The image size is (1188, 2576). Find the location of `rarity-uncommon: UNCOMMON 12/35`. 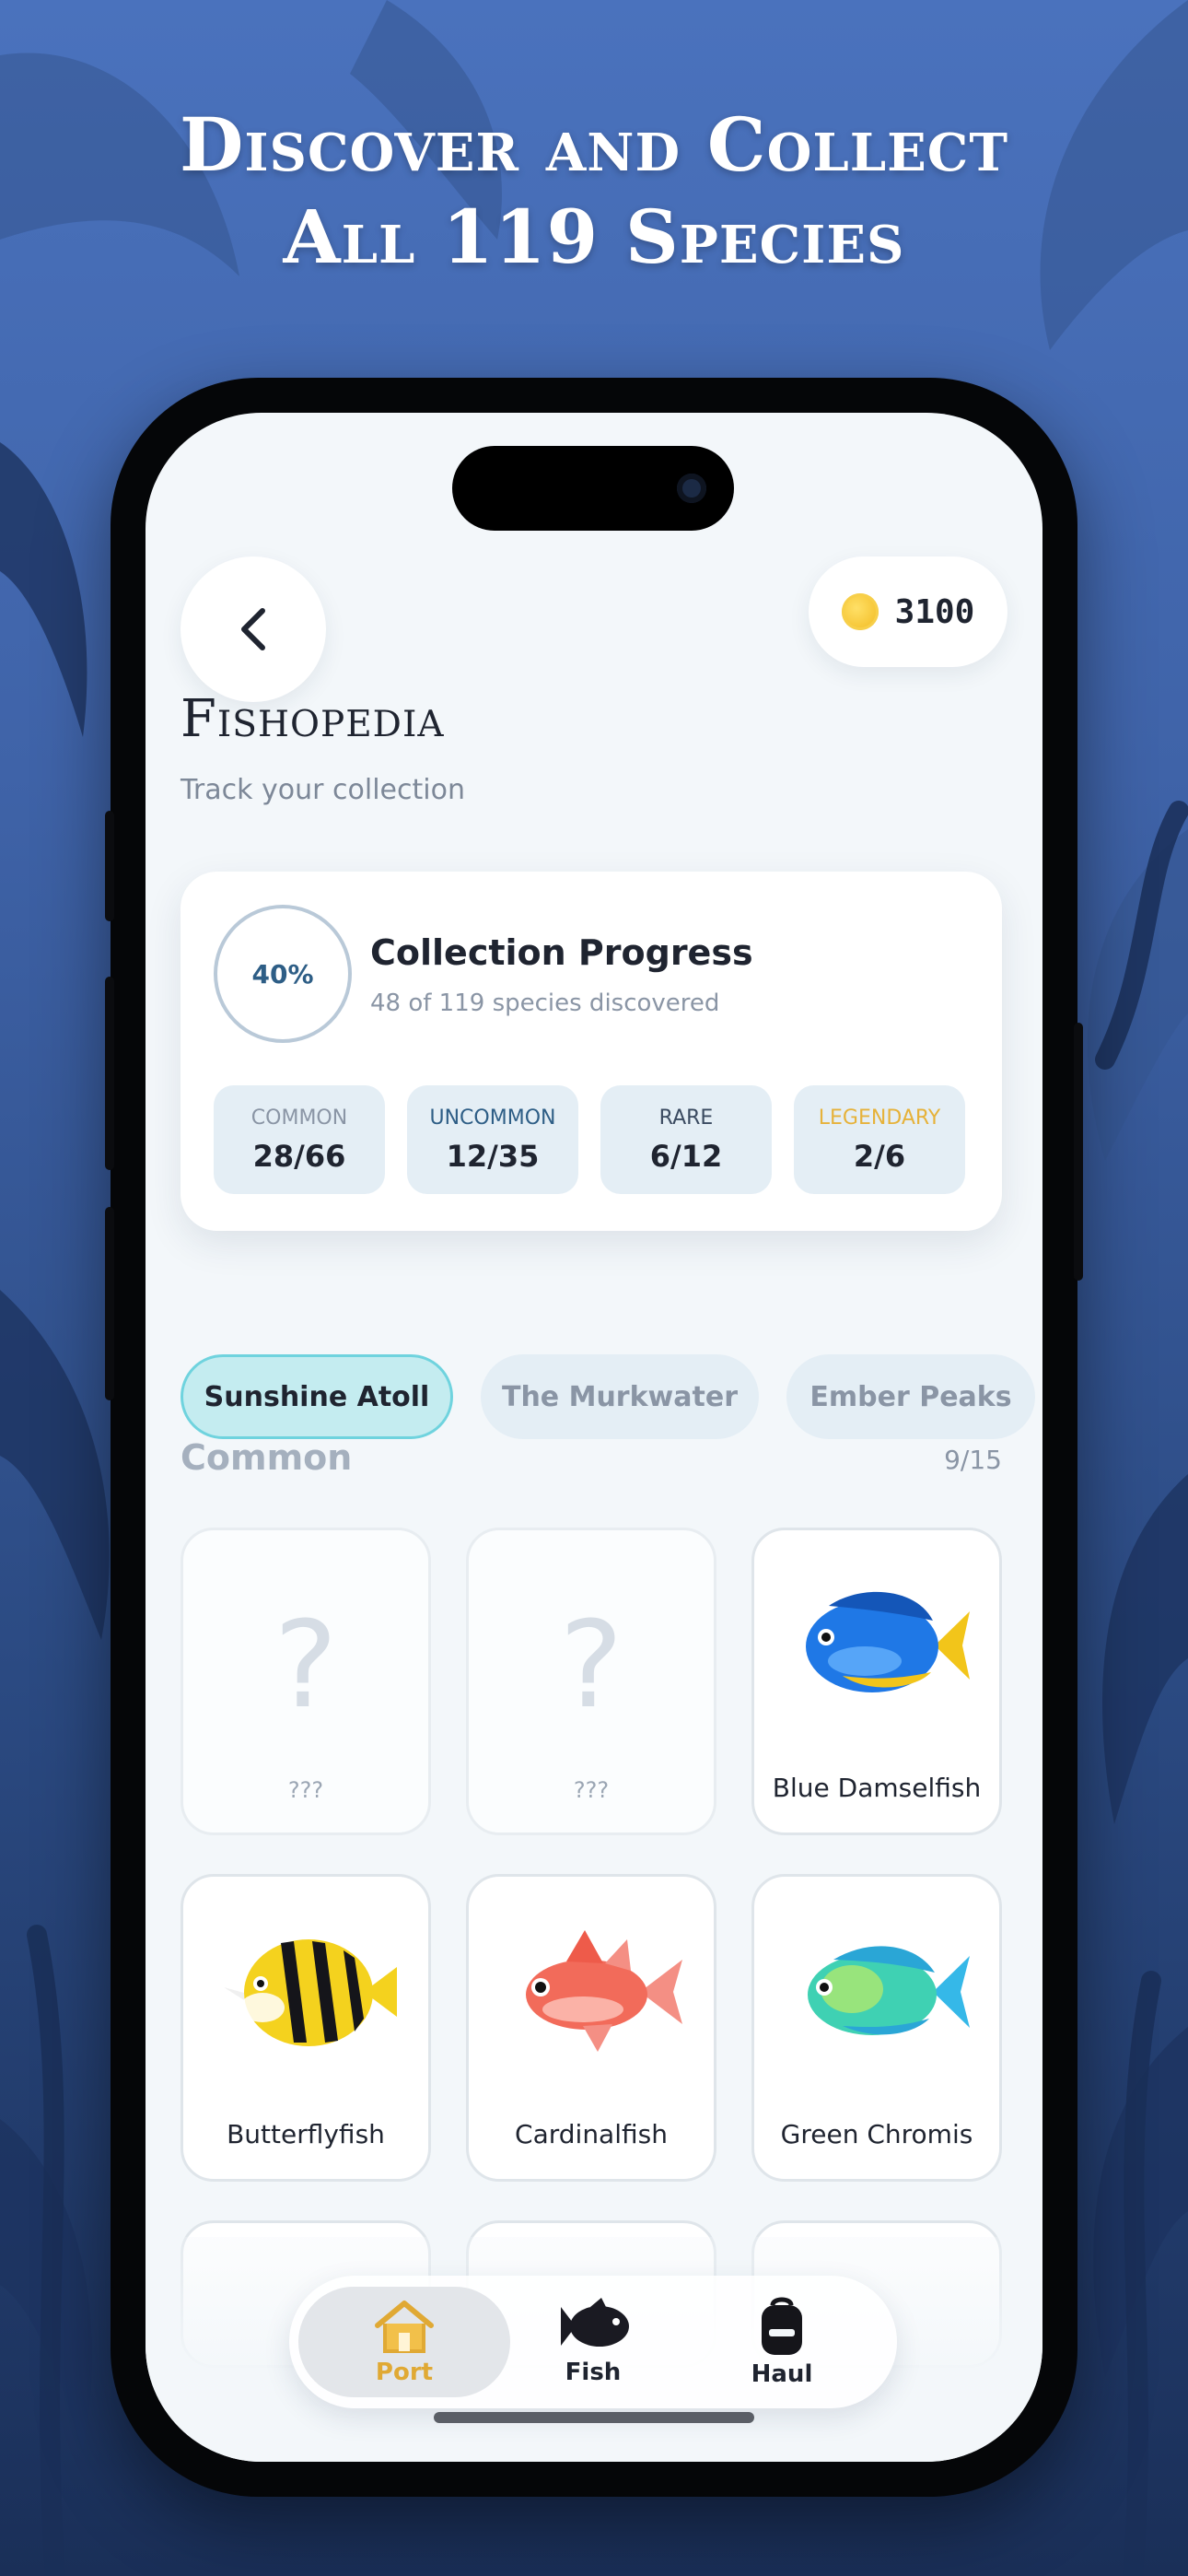

rarity-uncommon: UNCOMMON 12/35 is located at coordinates (493, 1139).